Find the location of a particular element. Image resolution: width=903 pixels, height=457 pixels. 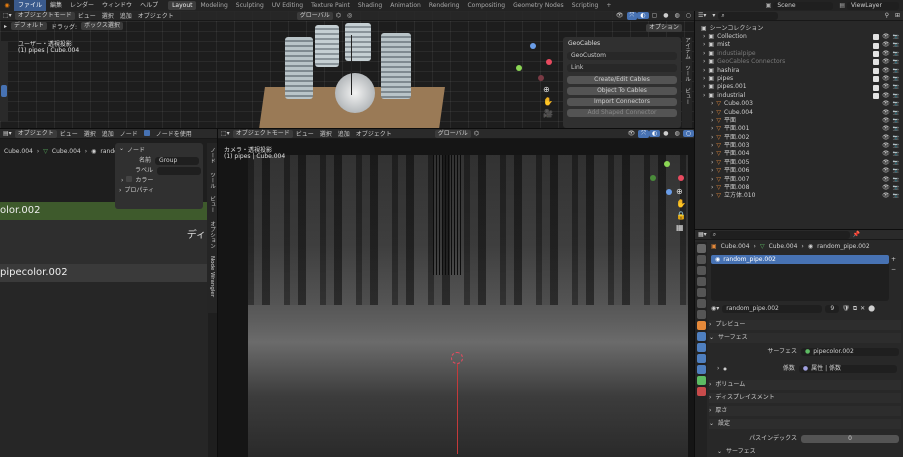

tab-node: ノード is located at coordinates (212, 155).